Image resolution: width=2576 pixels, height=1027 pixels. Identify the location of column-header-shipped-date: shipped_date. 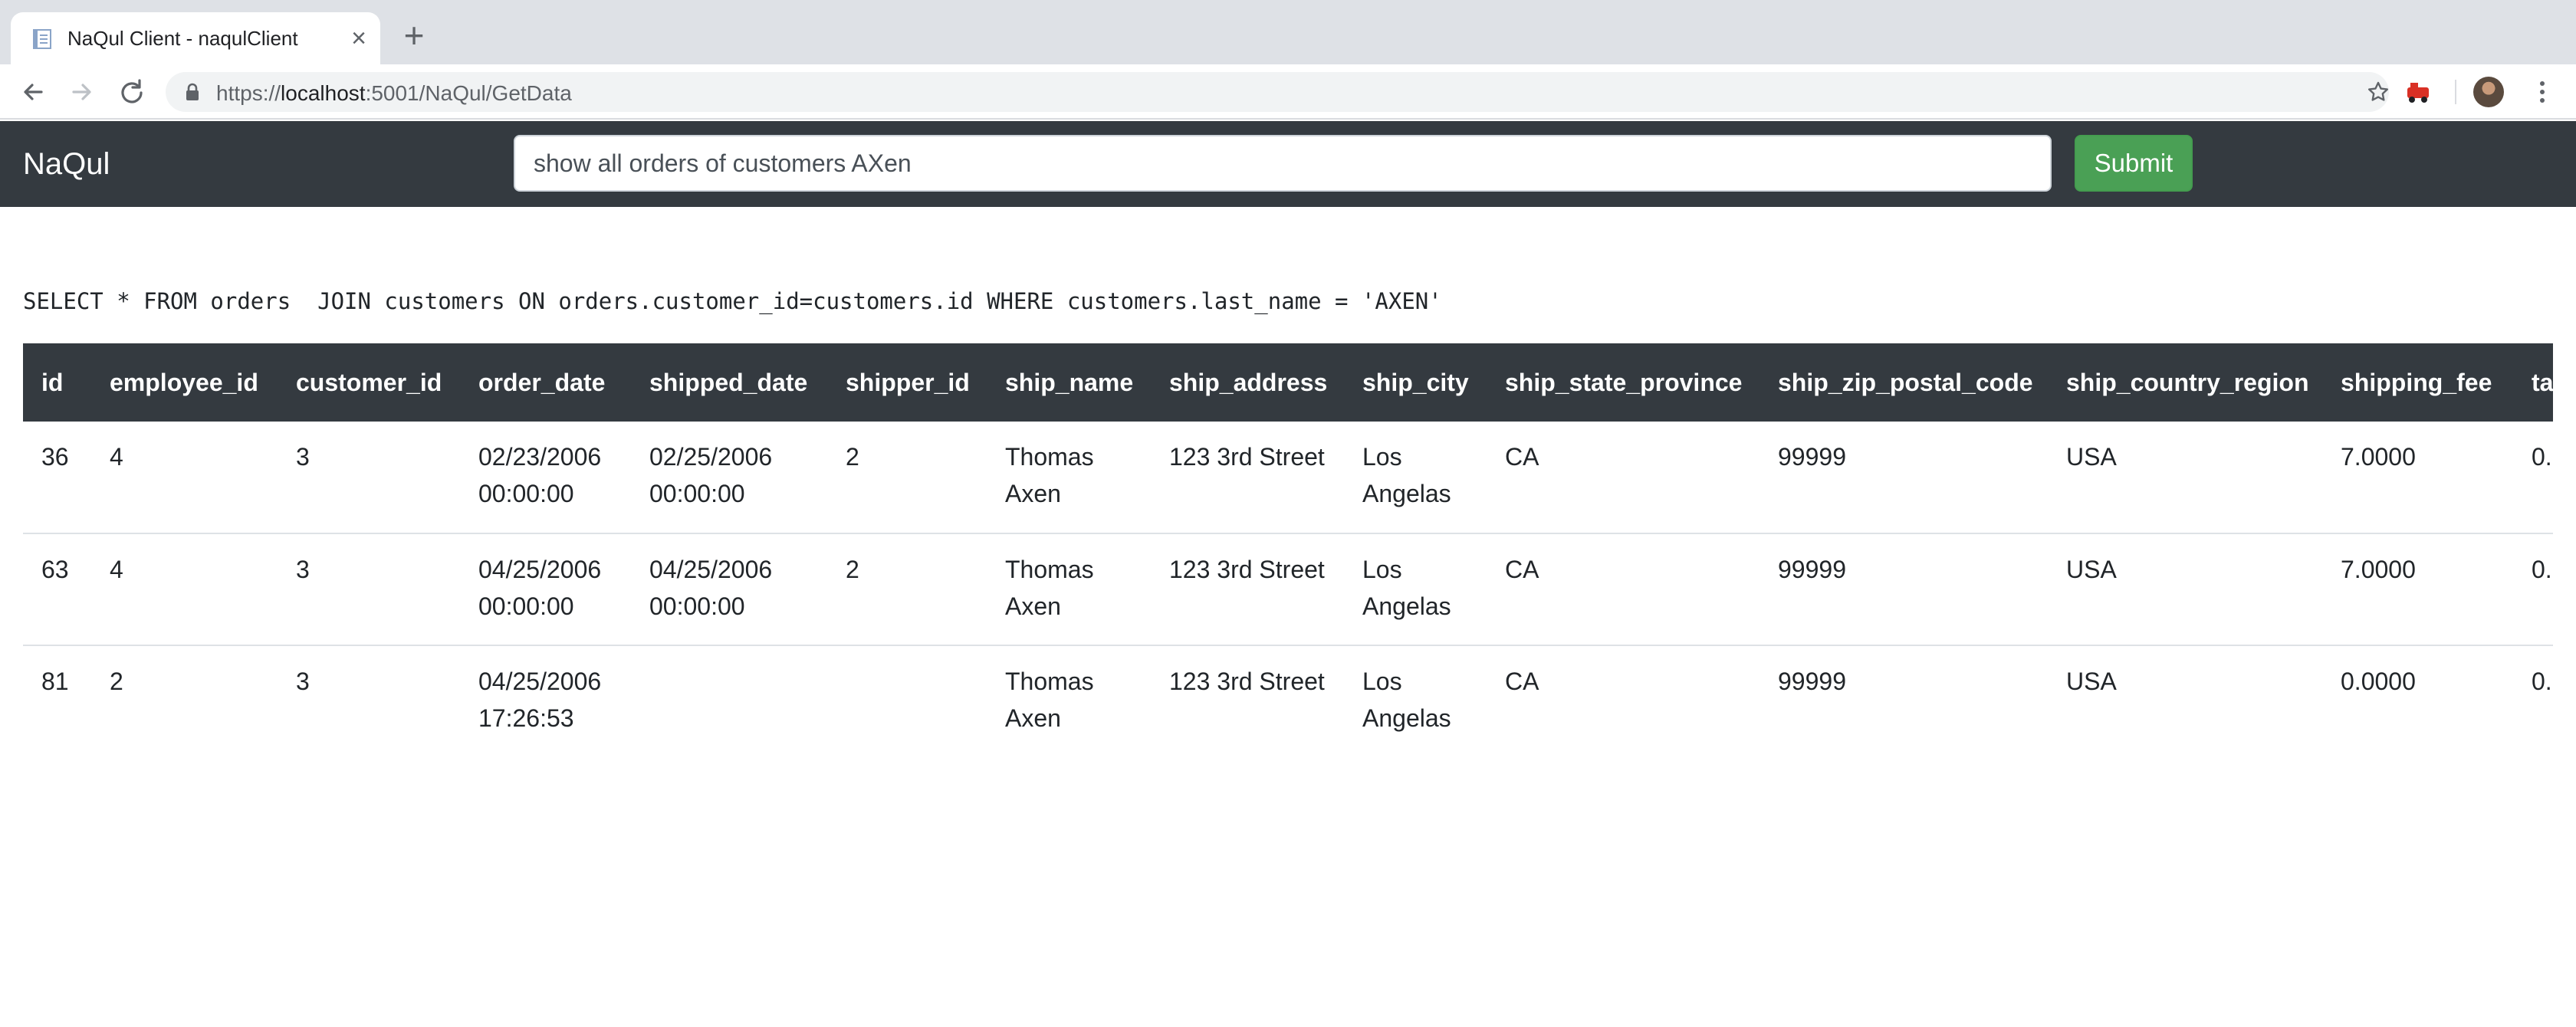
(729, 382).